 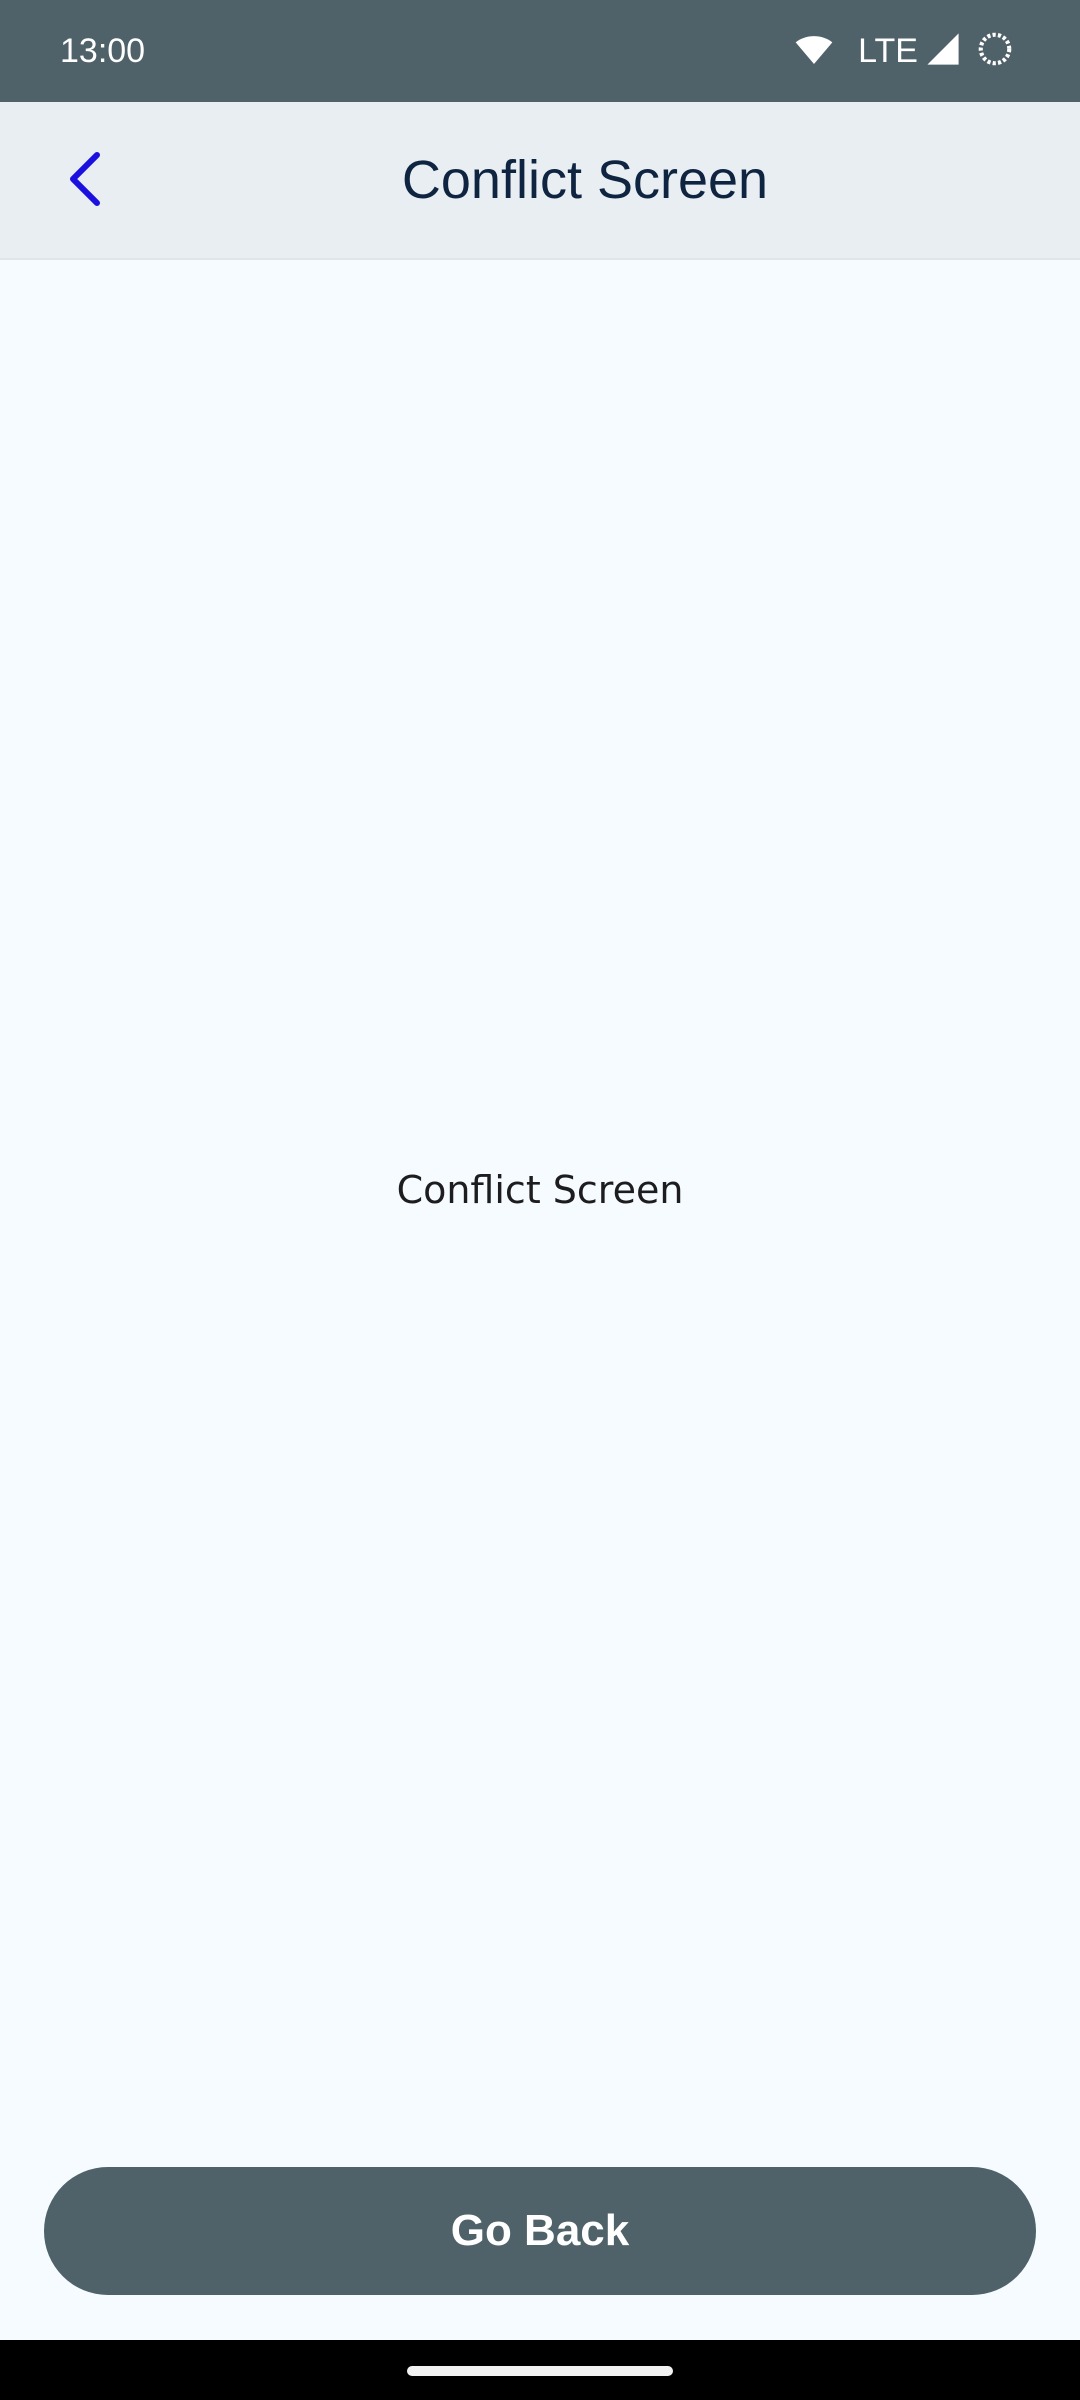 I want to click on page-title: Conflict Screen, so click(x=585, y=180).